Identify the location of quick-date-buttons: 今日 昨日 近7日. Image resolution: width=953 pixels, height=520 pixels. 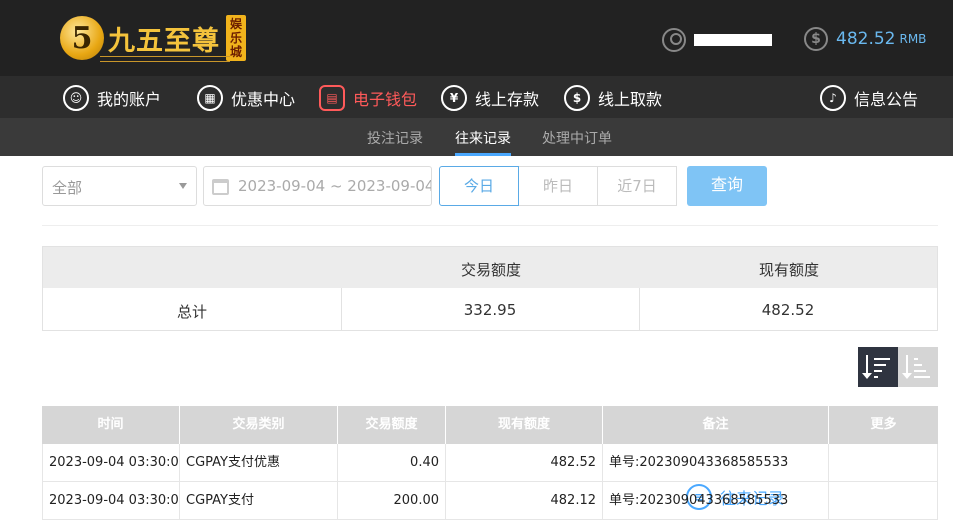
(558, 186).